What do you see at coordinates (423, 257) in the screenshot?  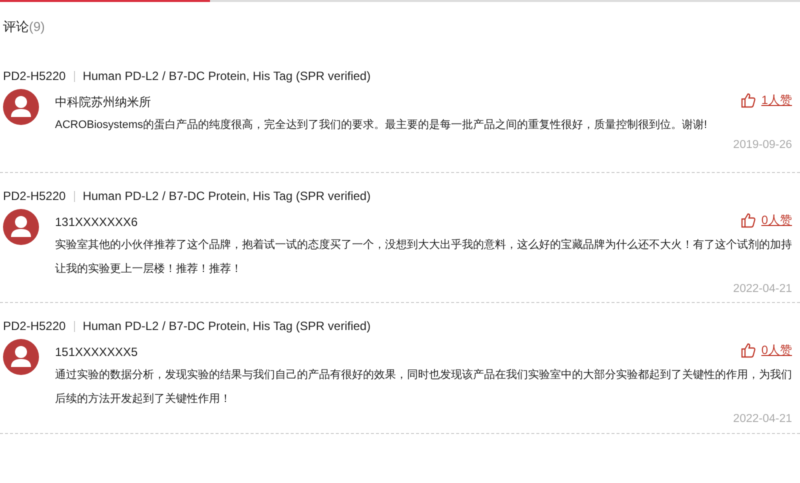 I see `comment-text: 实验室其他的小伙伴推荐了这个品牌，抱着试一试的态度买了一个，没想到大大出乎我的意料，这么好的宝藏品牌为什么还不大火！有了这个试剂的加持让我的实验更上一层楼！推荐！推荐！` at bounding box center [423, 257].